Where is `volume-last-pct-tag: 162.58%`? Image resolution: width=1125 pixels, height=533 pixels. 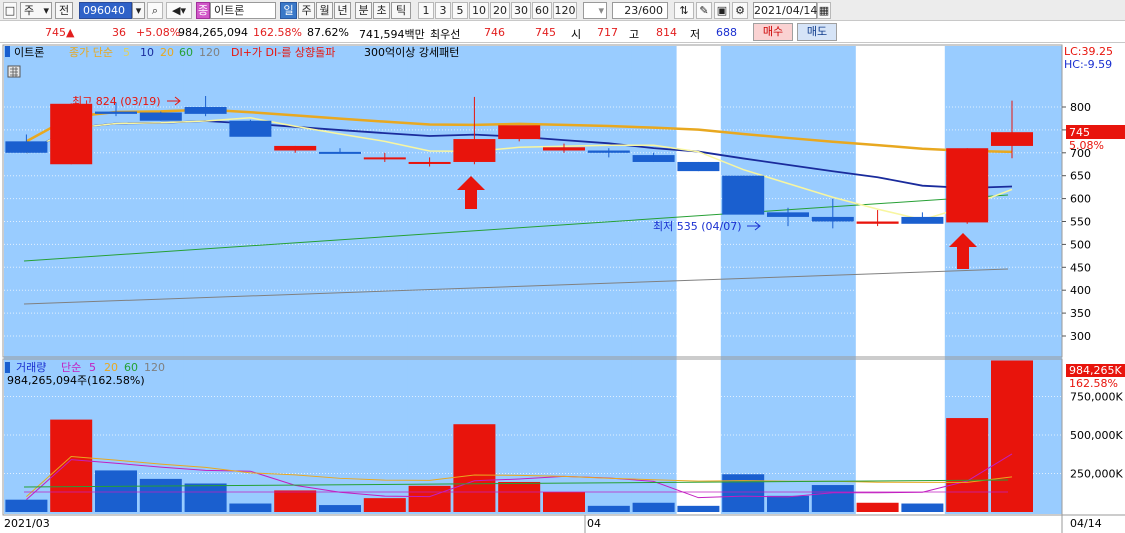
volume-last-pct-tag: 162.58% is located at coordinates (1093, 383).